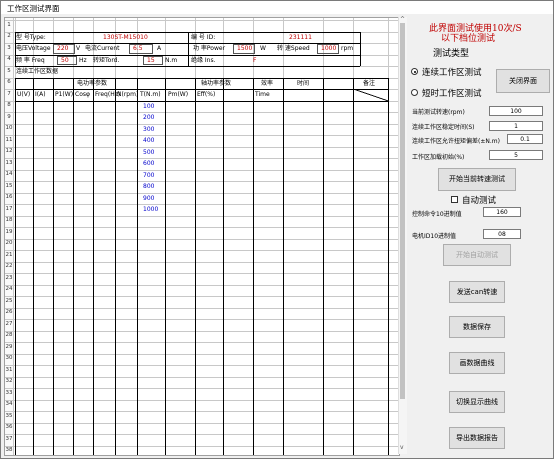 The image size is (554, 459). Describe the element at coordinates (277, 7) in the screenshot. I see `title-bar: 工作区测试界面` at that location.